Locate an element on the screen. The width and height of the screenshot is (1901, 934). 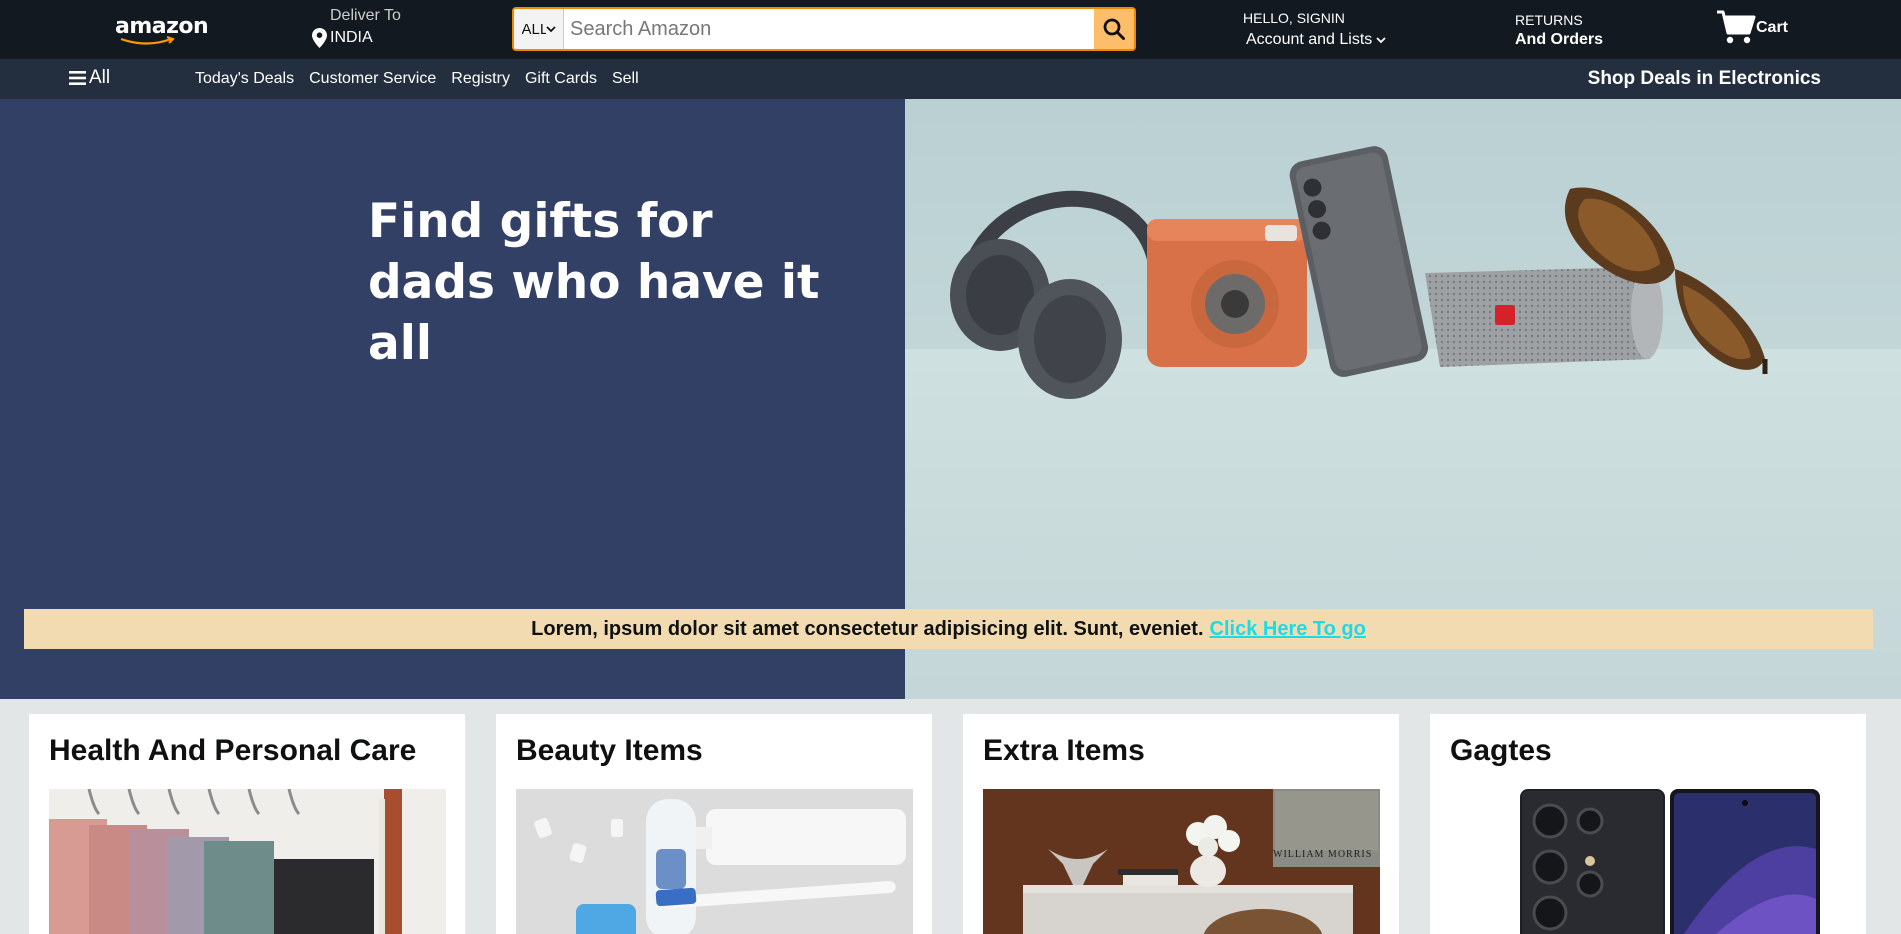
search-input is located at coordinates (829, 29).